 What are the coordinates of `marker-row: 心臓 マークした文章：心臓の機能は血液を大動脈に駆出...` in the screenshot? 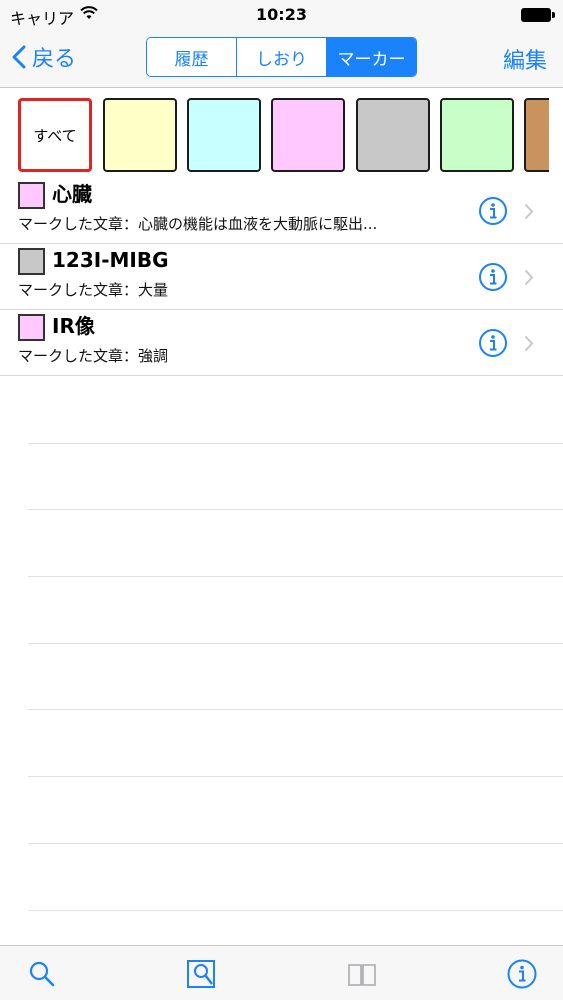 It's located at (281, 211).